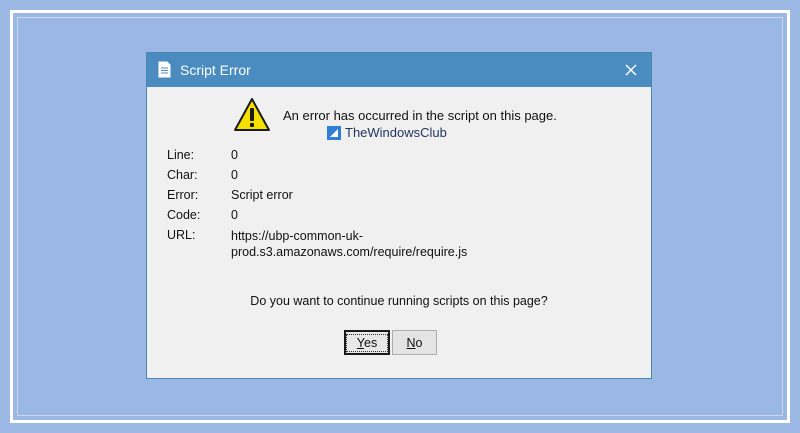  I want to click on no-button: No, so click(414, 342).